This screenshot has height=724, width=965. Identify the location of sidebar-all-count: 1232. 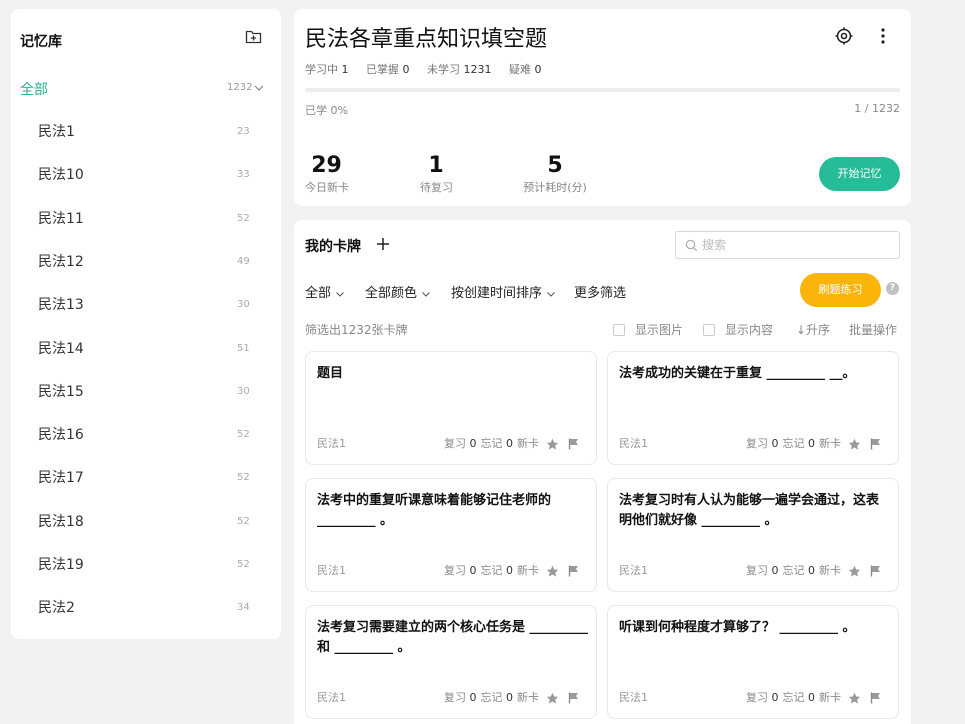
(240, 87).